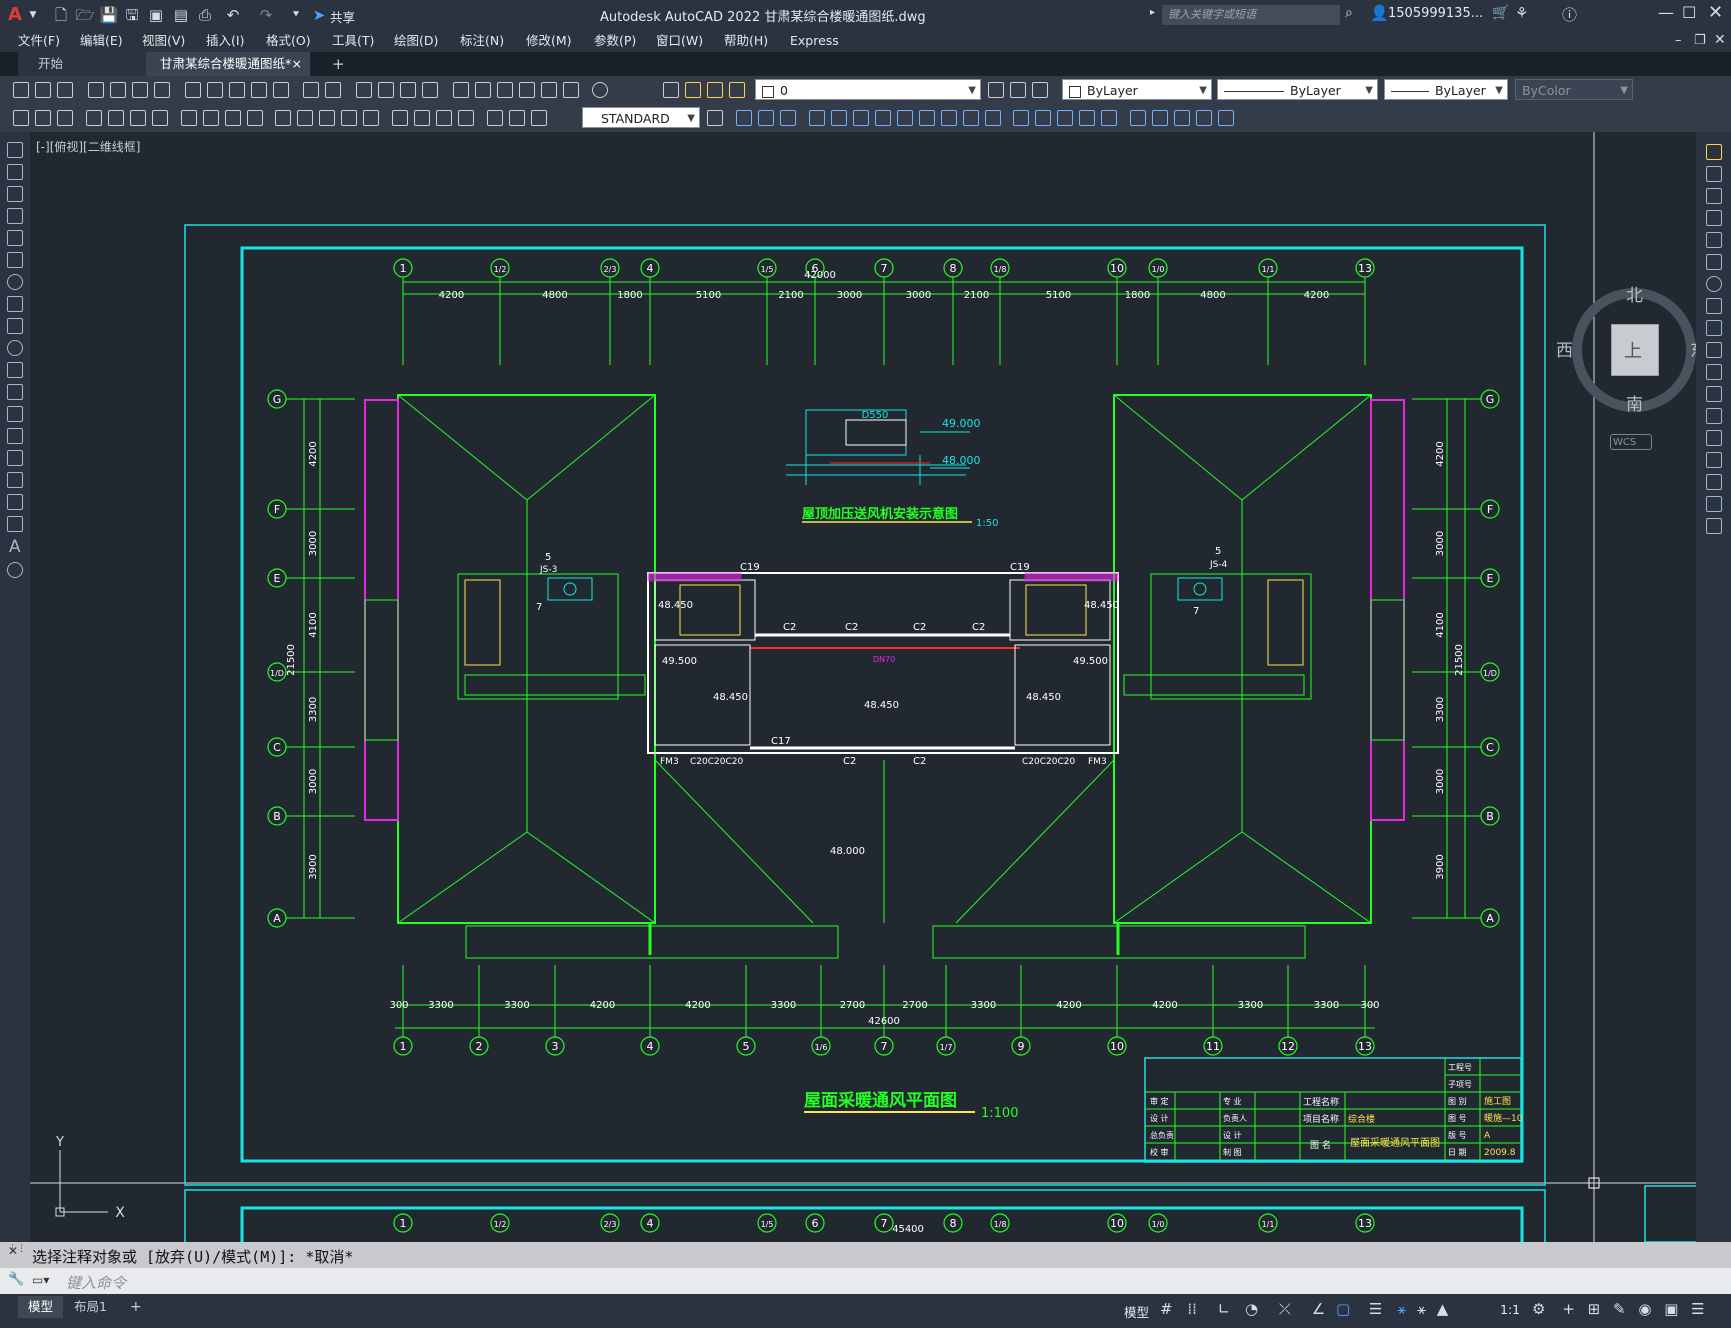 Image resolution: width=1731 pixels, height=1328 pixels. What do you see at coordinates (996, 90) in the screenshot?
I see `make-current-icon` at bounding box center [996, 90].